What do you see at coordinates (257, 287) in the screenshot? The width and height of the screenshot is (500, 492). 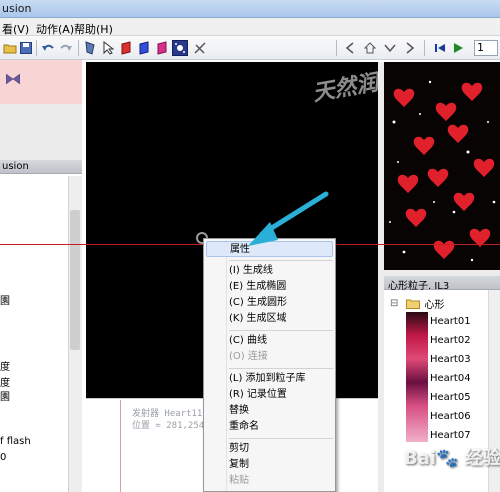 I see `menu-item-generate-ellipse: (E) 生成椭圆` at bounding box center [257, 287].